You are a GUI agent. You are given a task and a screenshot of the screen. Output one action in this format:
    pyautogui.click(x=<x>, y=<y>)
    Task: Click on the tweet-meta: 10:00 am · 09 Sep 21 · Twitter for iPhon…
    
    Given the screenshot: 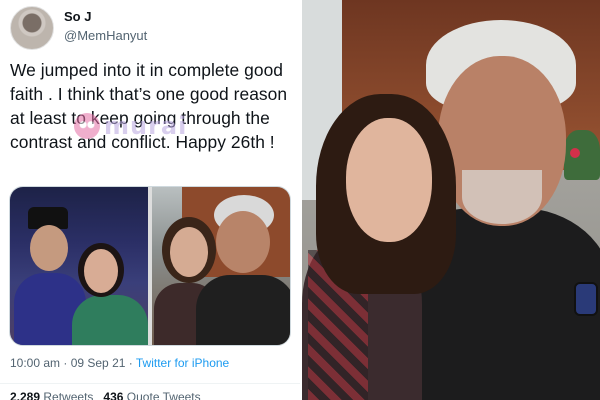 What is the action you would take?
    pyautogui.click(x=119, y=363)
    